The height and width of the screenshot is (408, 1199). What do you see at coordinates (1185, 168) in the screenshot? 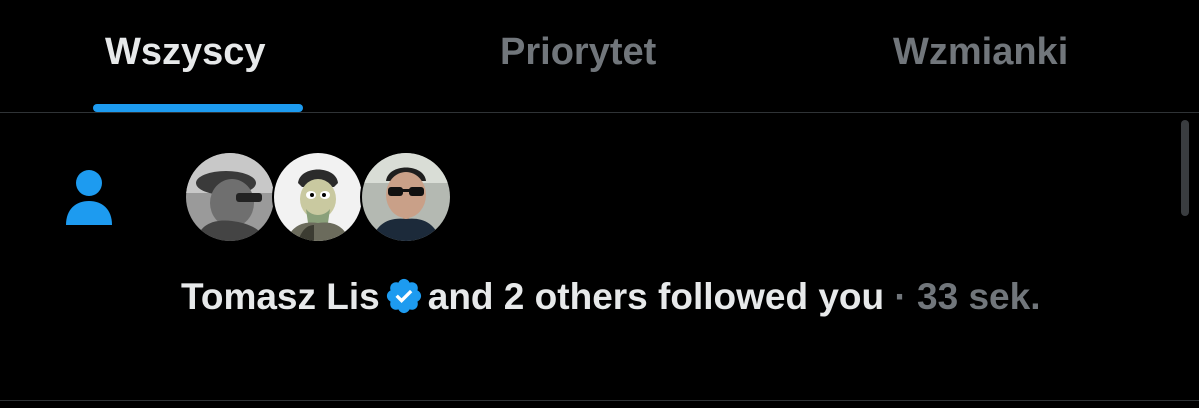
I see `scrollbar` at bounding box center [1185, 168].